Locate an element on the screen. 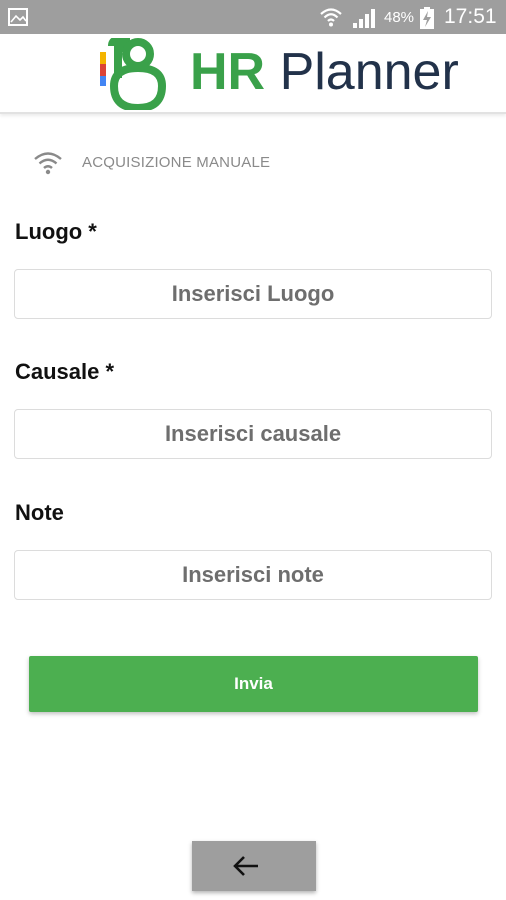  submit-button: Invia is located at coordinates (253, 684).